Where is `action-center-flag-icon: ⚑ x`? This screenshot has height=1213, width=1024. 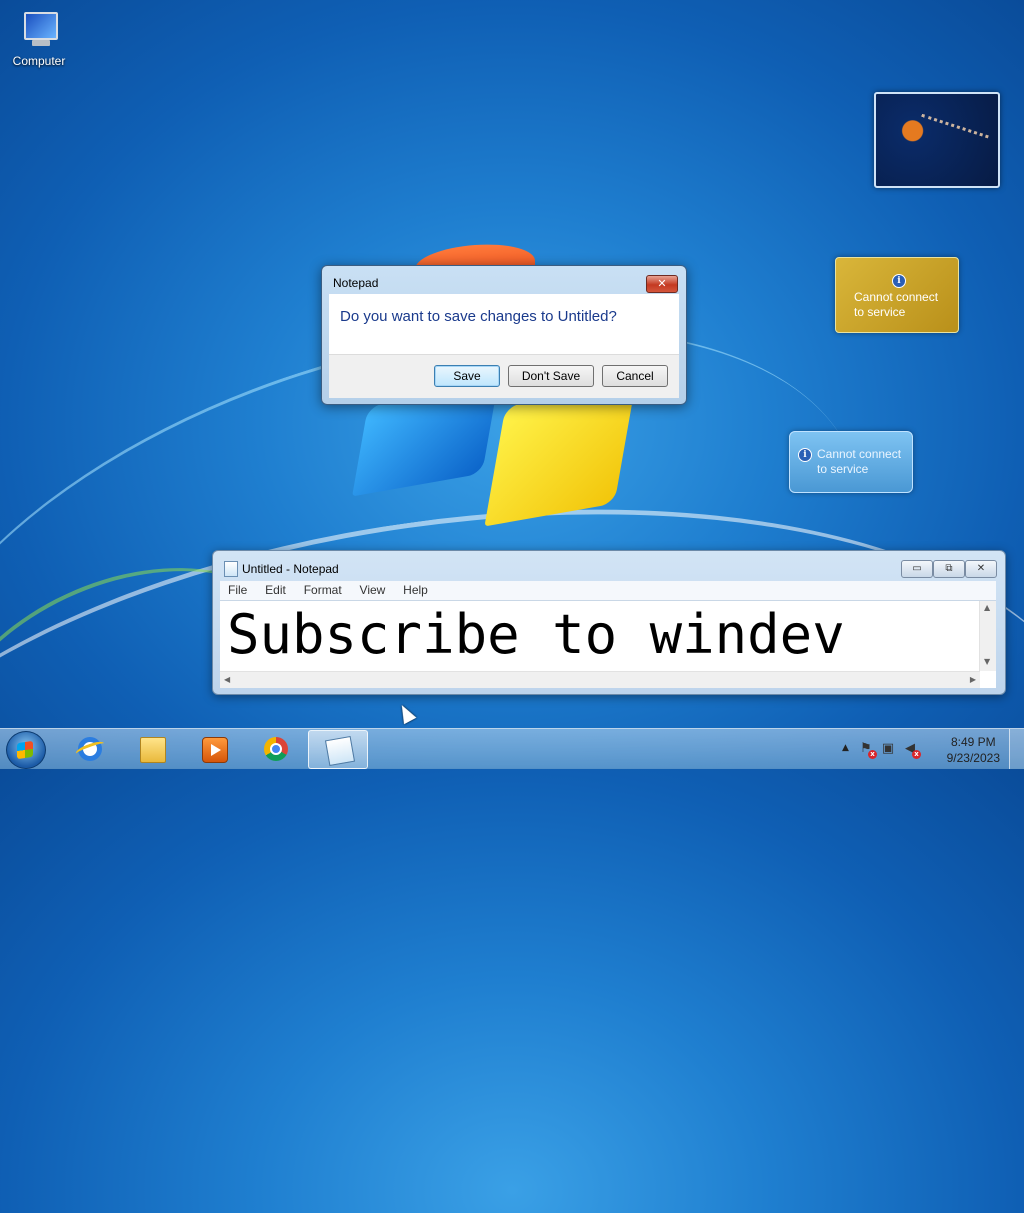
action-center-flag-icon: ⚑ x is located at coordinates (867, 750).